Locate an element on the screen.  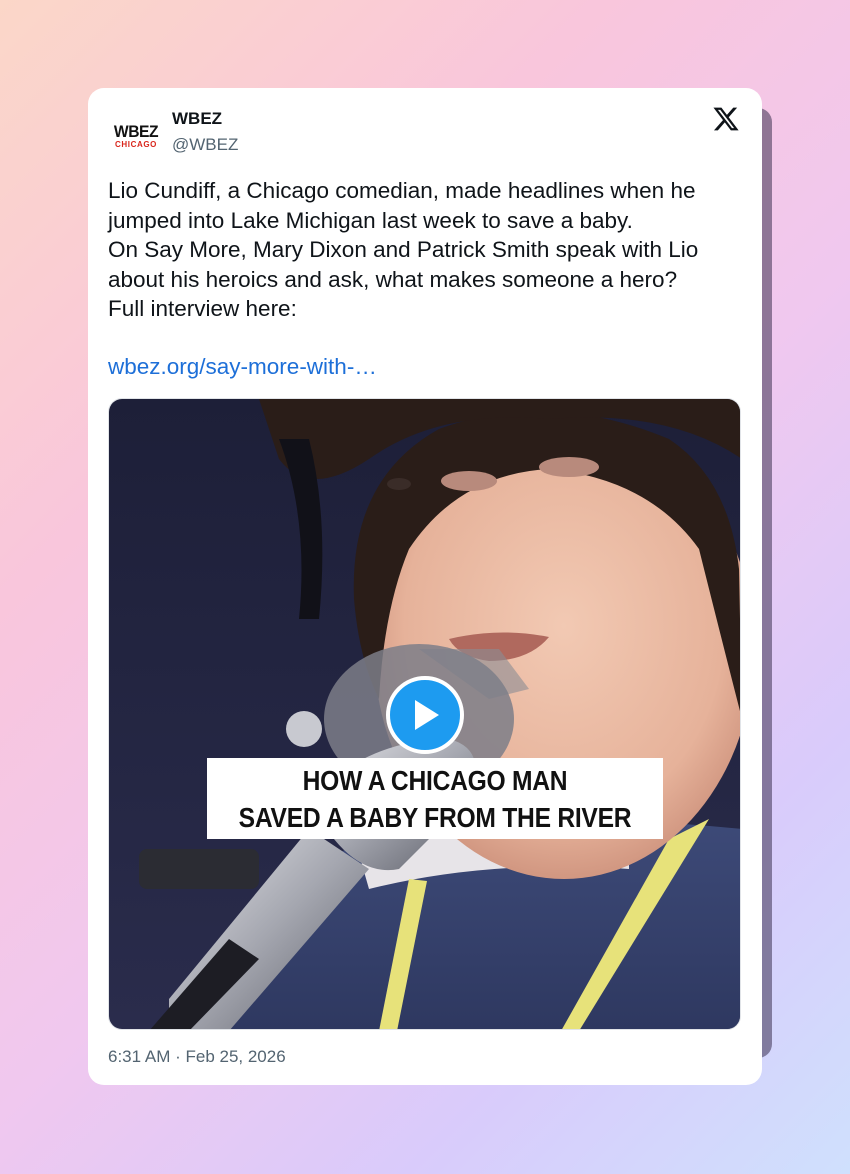
avatar-logo-sub: CHICAGO is located at coordinates (136, 144).